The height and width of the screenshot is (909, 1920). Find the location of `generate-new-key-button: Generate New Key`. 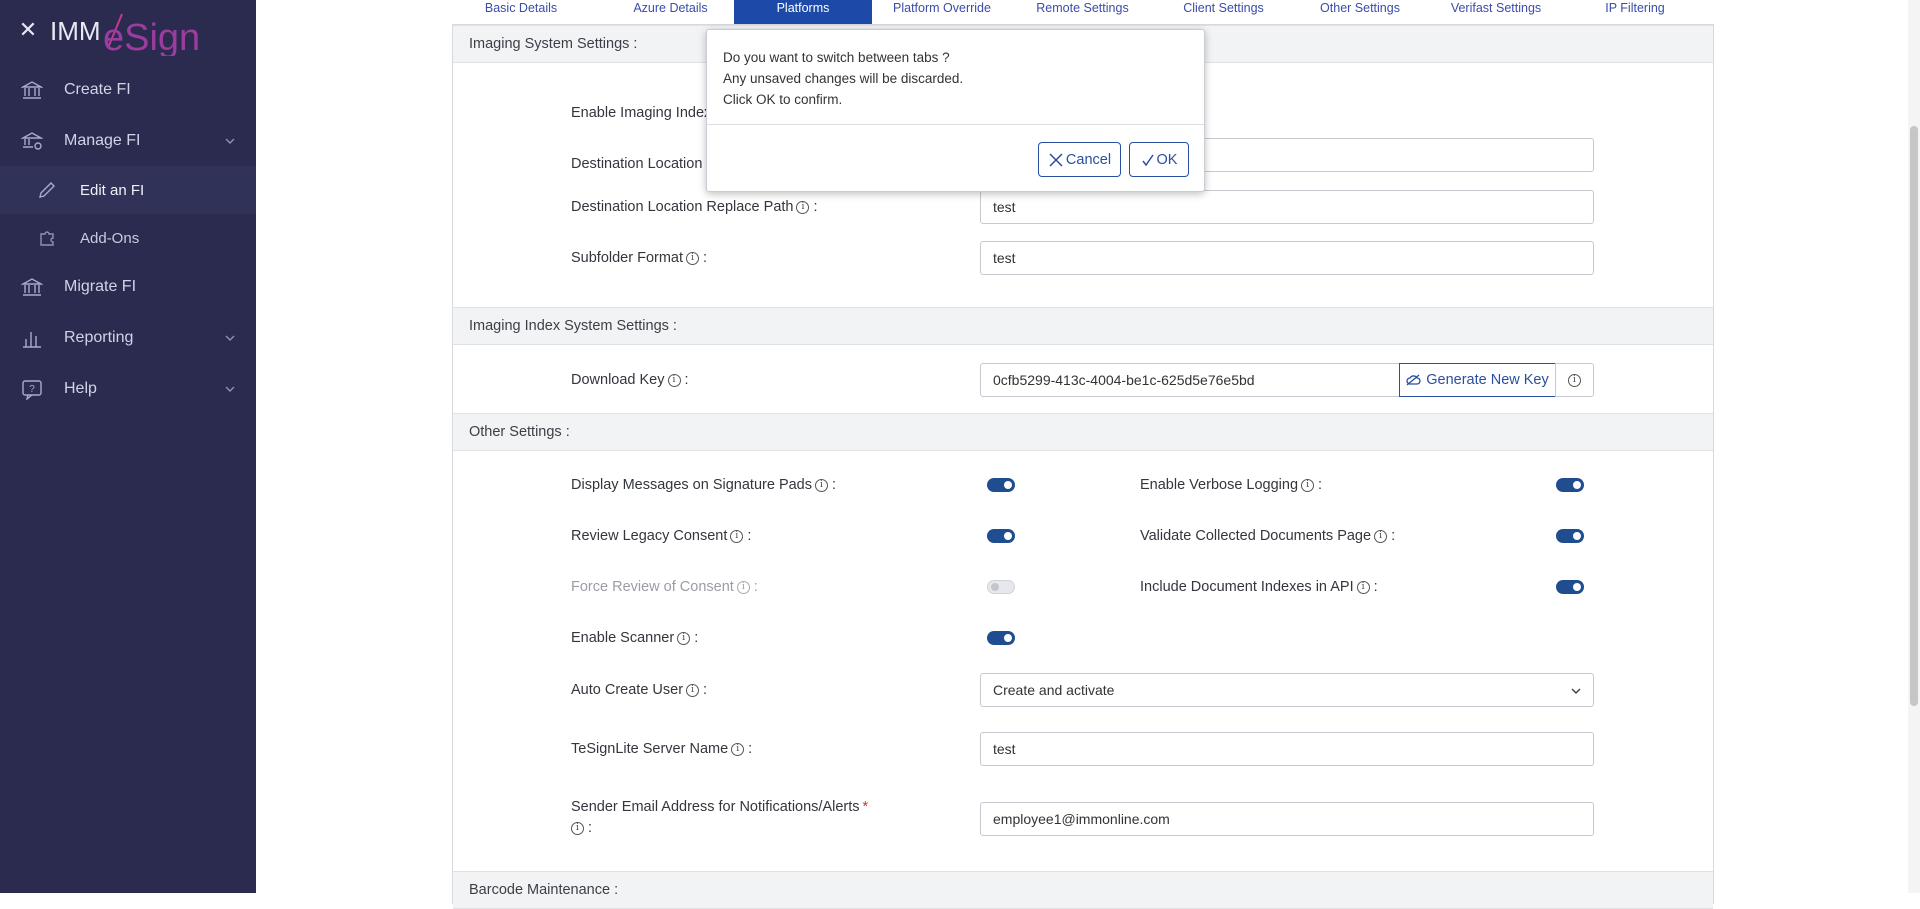

generate-new-key-button: Generate New Key is located at coordinates (1477, 380).